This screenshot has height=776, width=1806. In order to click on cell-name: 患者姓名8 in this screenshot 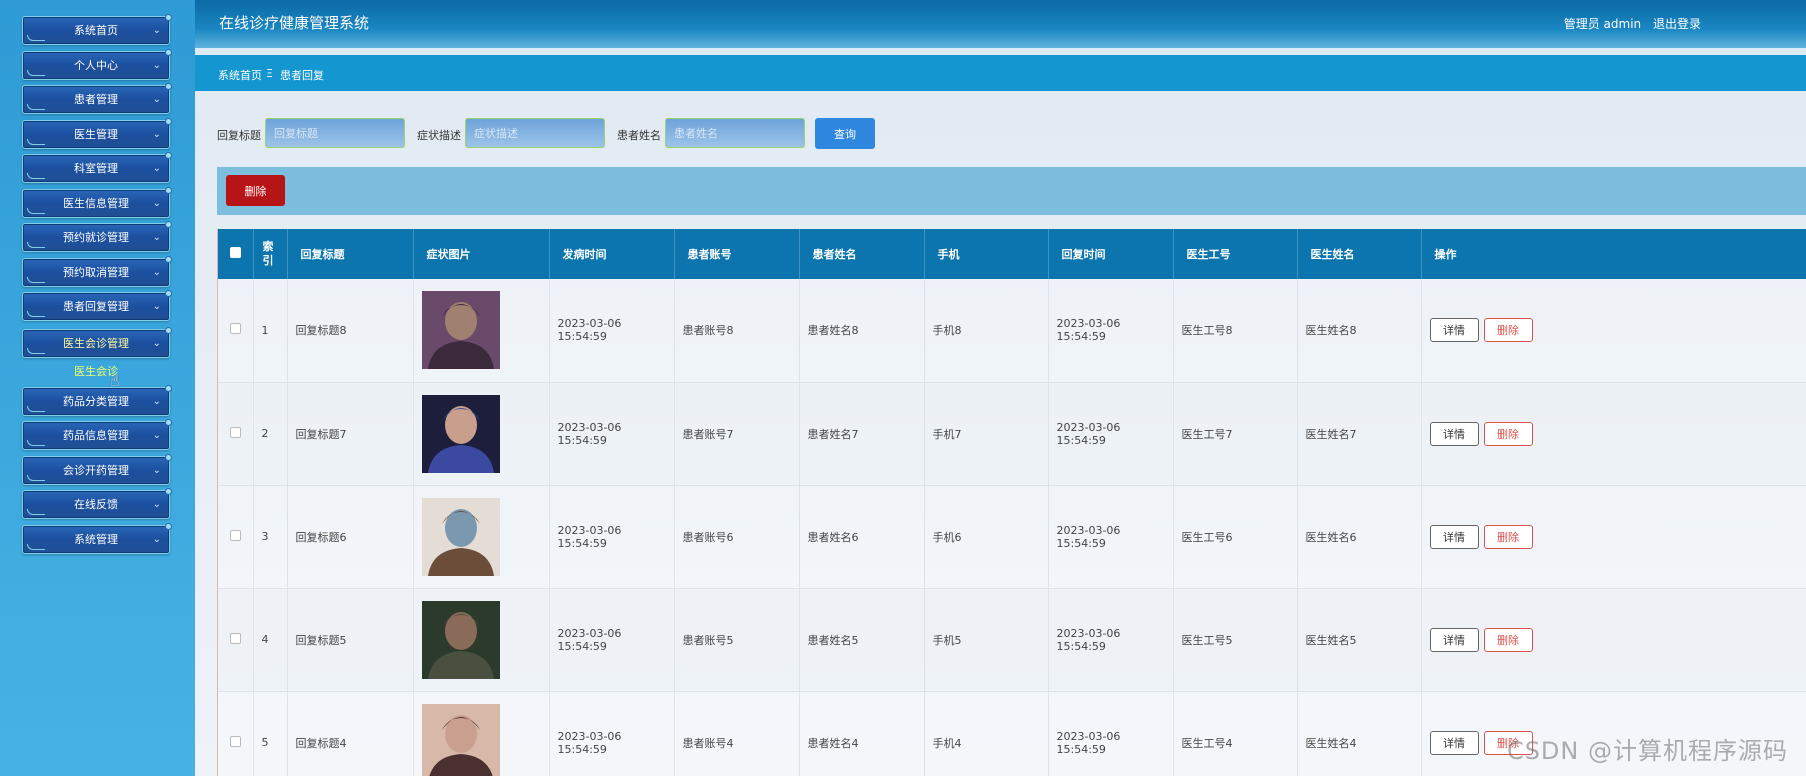, I will do `click(862, 331)`.